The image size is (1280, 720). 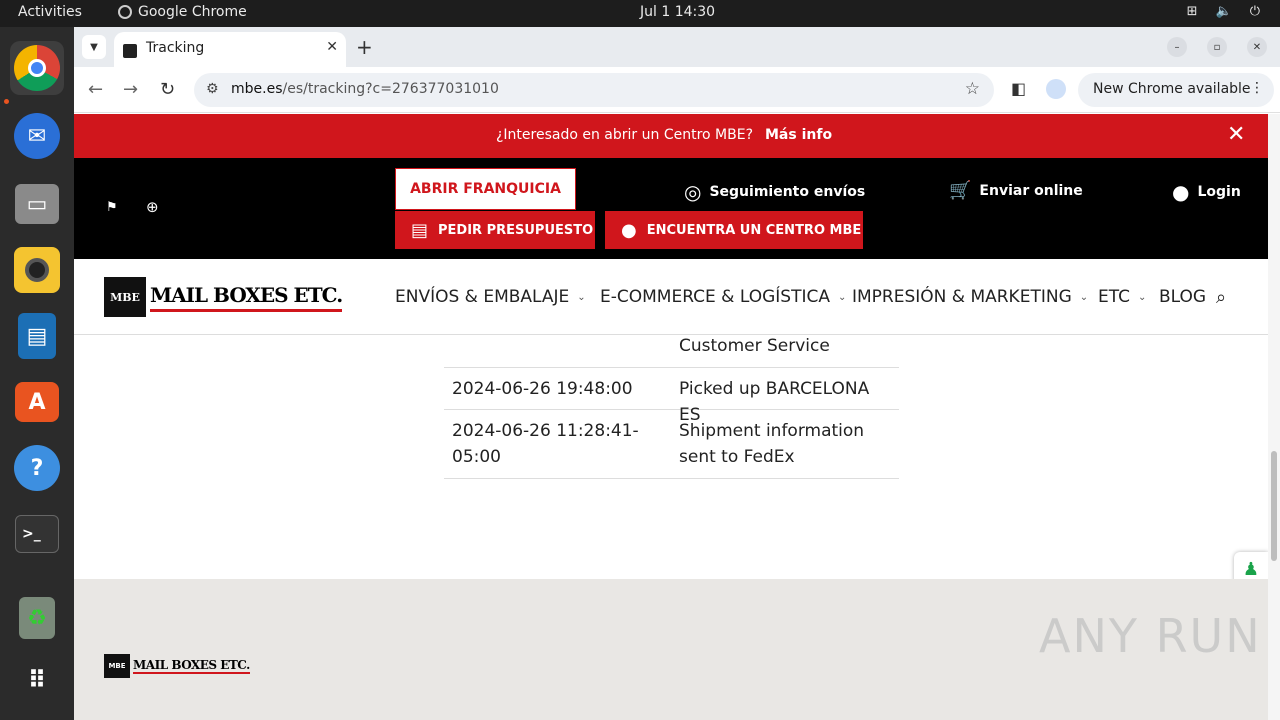 I want to click on nav-envios-embalaje: ENVÍOS & EMBALAJE ⌄, so click(x=490, y=297).